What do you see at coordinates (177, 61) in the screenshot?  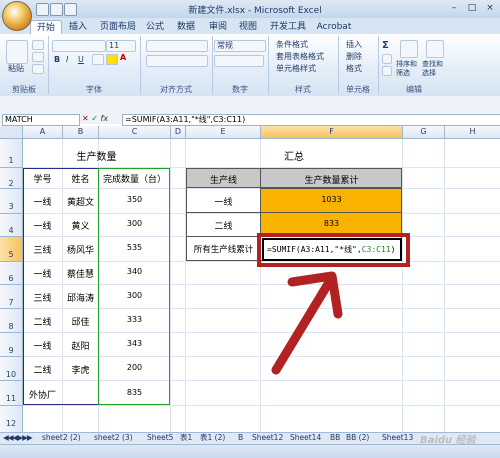 I see `horizontal-align-buttons` at bounding box center [177, 61].